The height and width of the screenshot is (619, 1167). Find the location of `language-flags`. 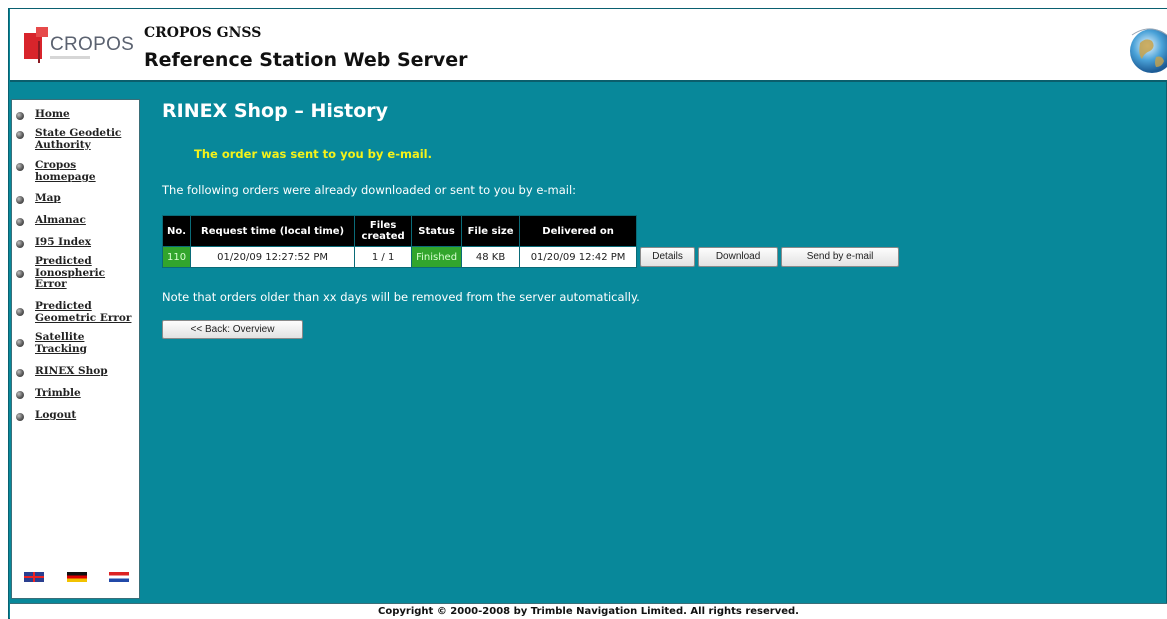

language-flags is located at coordinates (79, 577).